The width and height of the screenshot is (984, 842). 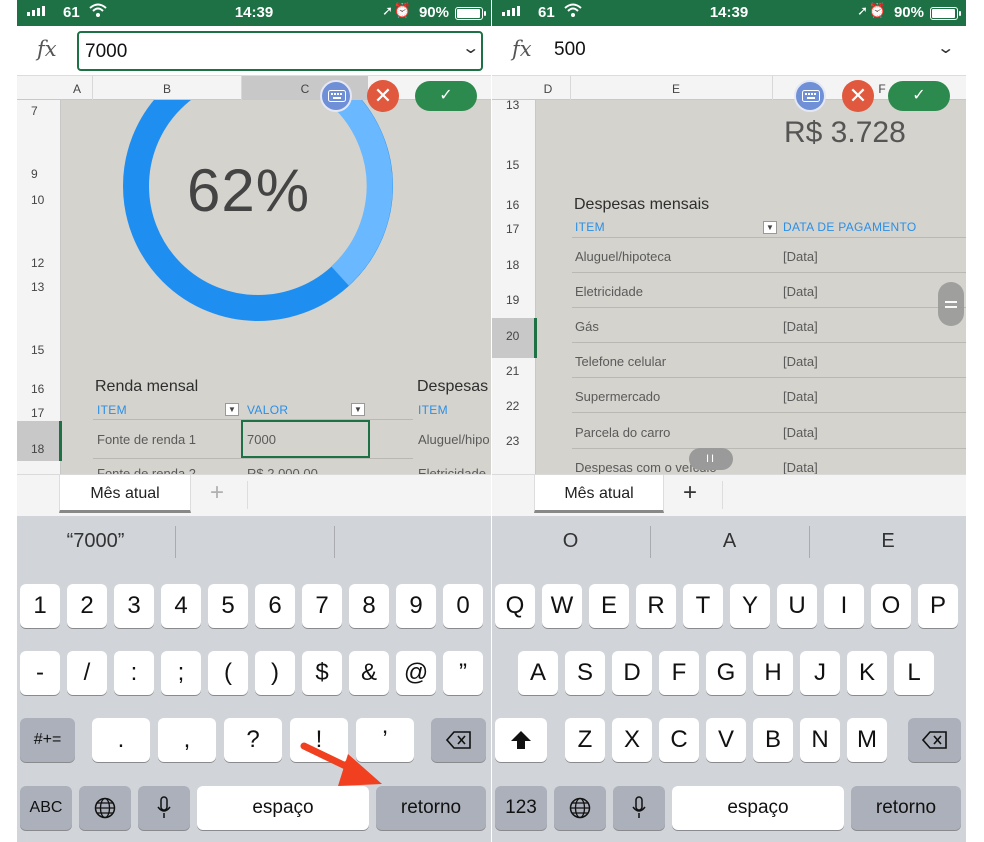 What do you see at coordinates (512, 300) in the screenshot?
I see `row-label: 19` at bounding box center [512, 300].